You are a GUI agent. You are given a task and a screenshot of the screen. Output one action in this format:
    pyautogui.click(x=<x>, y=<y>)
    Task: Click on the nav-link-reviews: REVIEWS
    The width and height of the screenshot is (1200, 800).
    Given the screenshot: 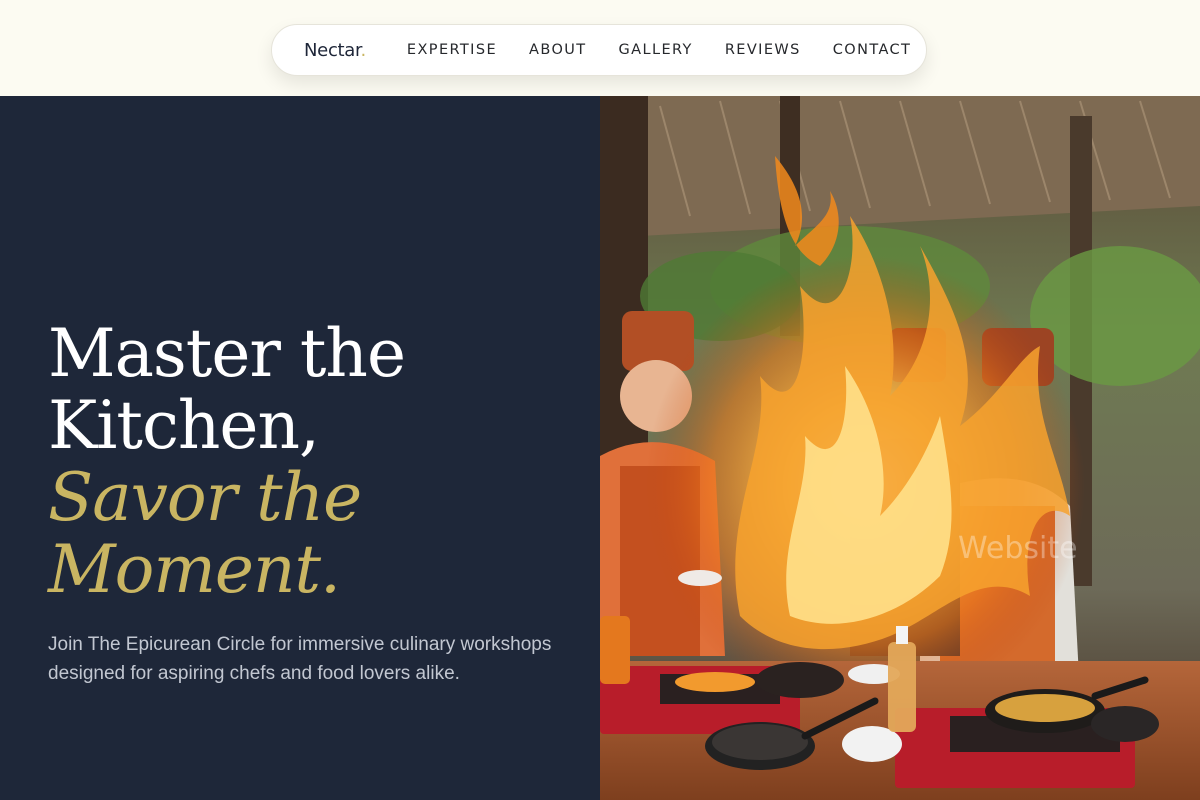 What is the action you would take?
    pyautogui.click(x=763, y=50)
    